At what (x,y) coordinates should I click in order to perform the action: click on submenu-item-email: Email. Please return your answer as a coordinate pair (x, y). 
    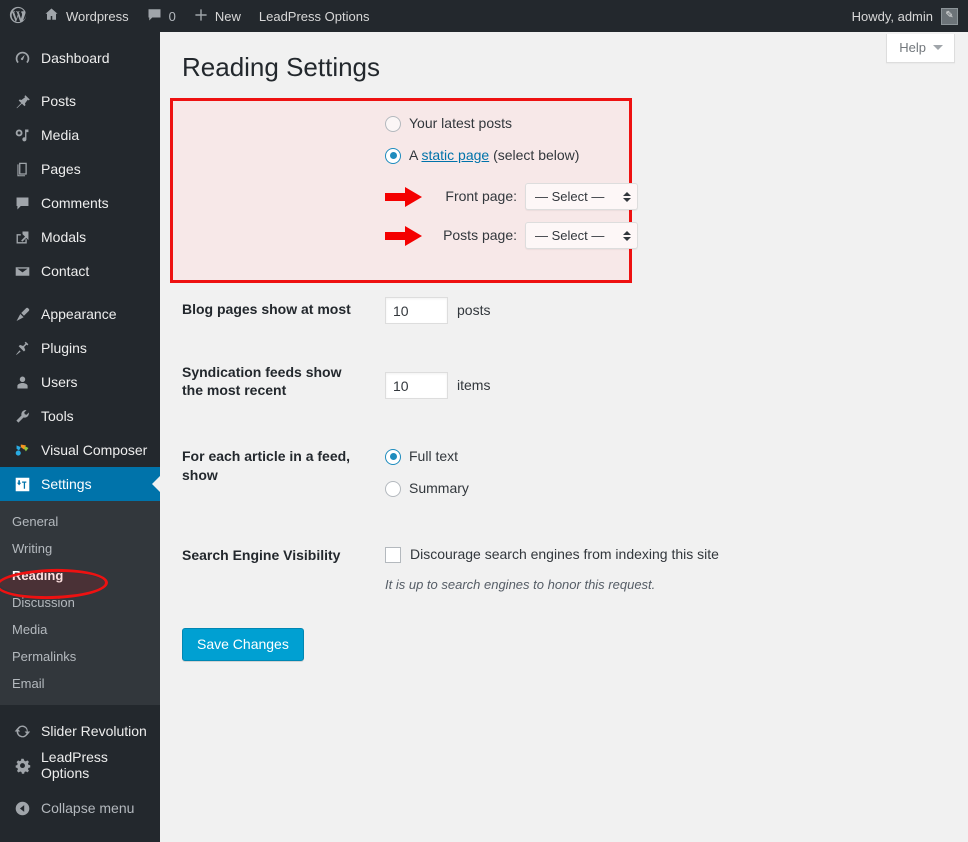
    Looking at the image, I should click on (80, 683).